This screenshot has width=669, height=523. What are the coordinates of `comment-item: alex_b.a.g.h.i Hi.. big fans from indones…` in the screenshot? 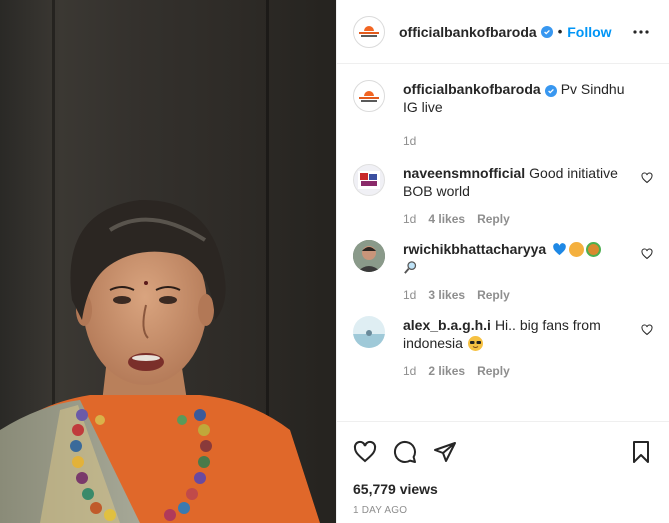 It's located at (503, 347).